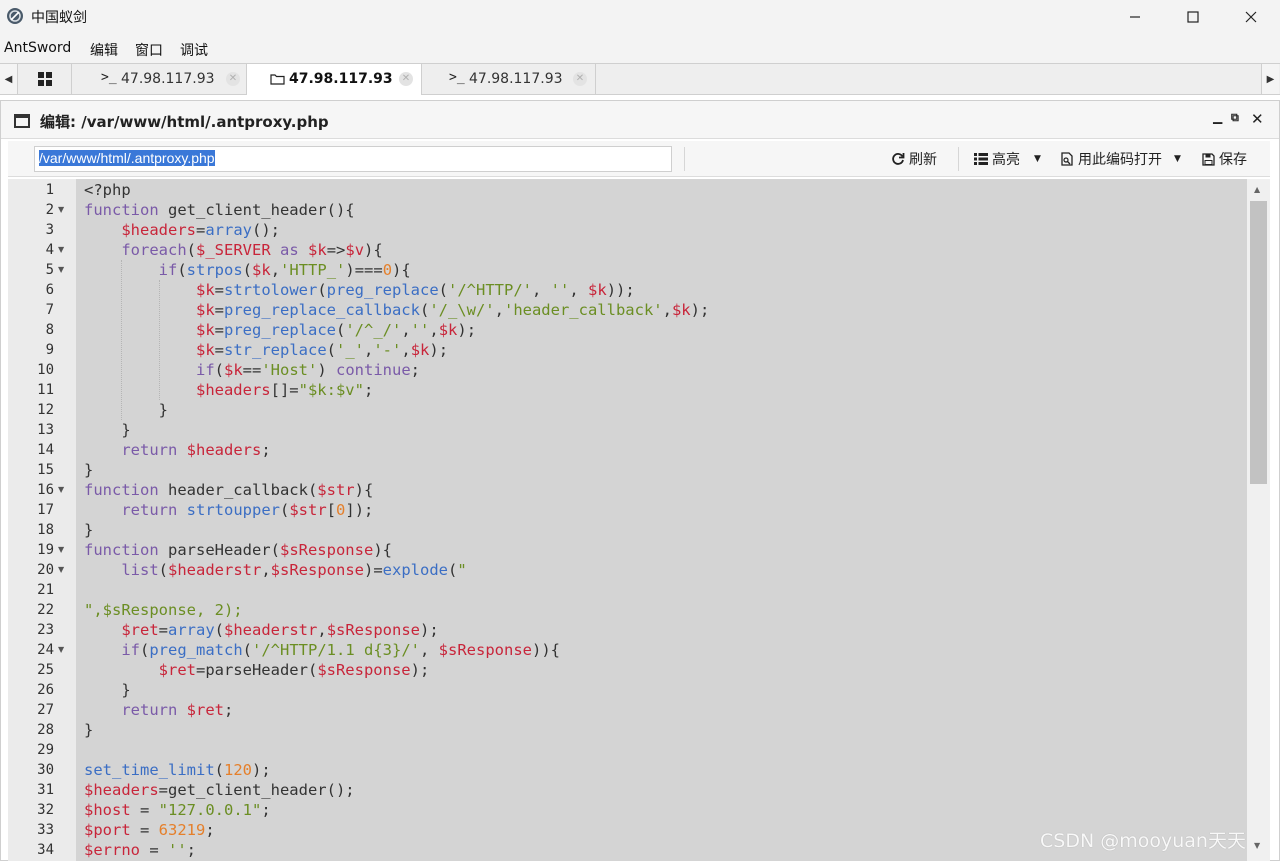 The image size is (1280, 861). I want to click on line-number: 20, so click(45, 570).